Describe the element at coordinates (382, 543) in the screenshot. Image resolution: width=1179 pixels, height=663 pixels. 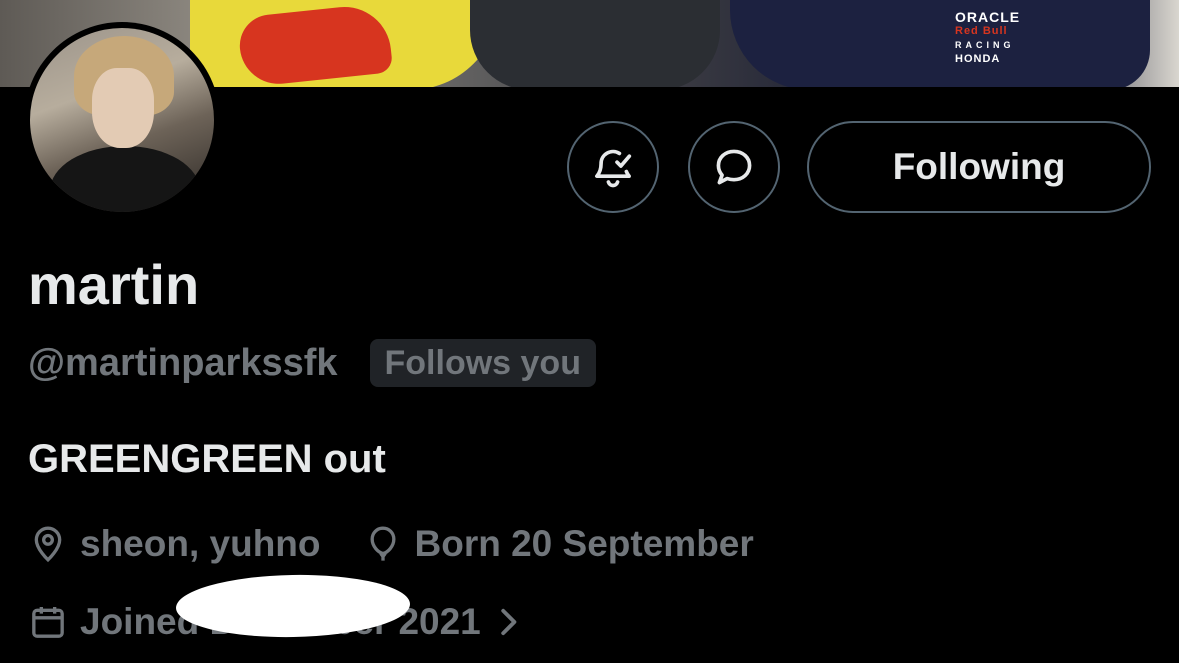
I see `balloon-icon` at that location.